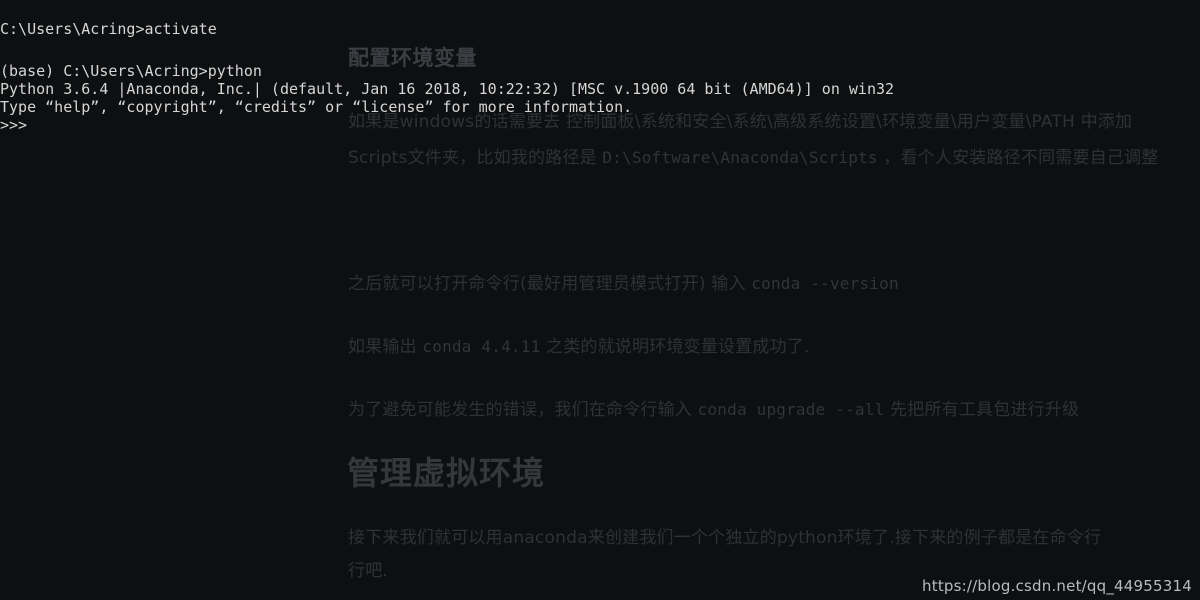 The width and height of the screenshot is (1200, 600). What do you see at coordinates (108, 29) in the screenshot?
I see `terminal-line-activate-command: C:\Users\Acring>activate` at bounding box center [108, 29].